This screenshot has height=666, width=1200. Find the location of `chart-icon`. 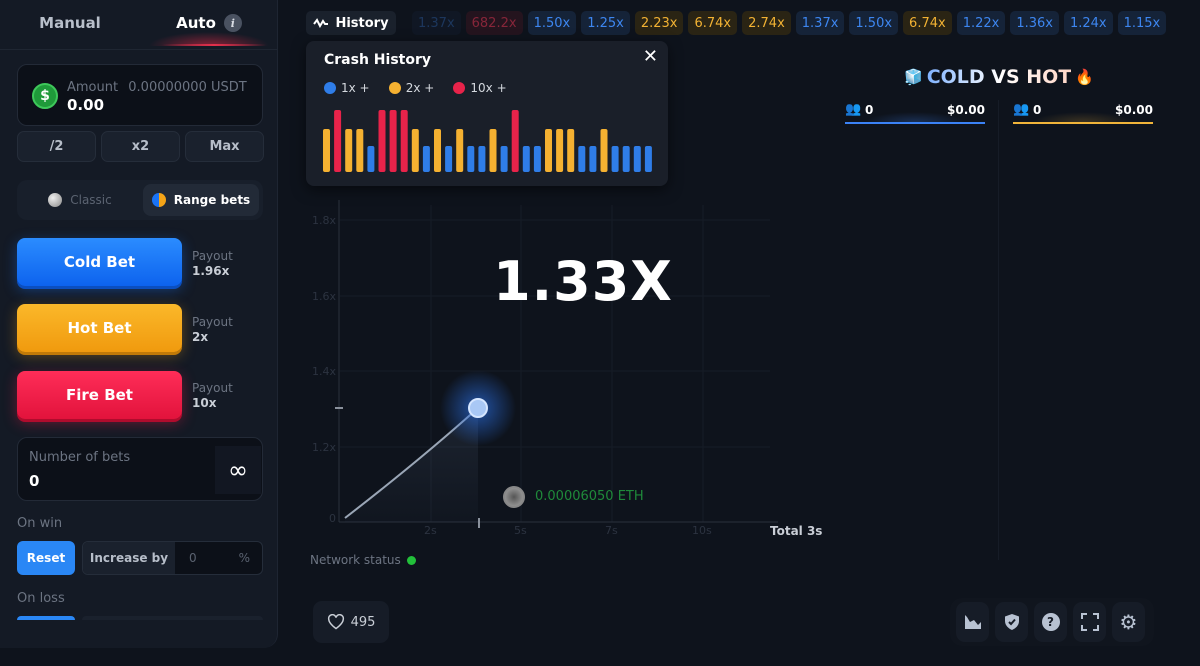

chart-icon is located at coordinates (972, 622).